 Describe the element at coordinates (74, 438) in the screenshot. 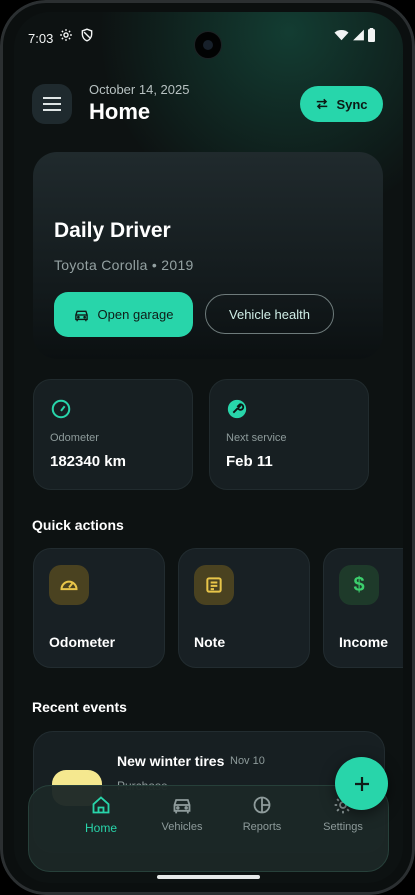

I see `odometer-label: Odometer` at that location.